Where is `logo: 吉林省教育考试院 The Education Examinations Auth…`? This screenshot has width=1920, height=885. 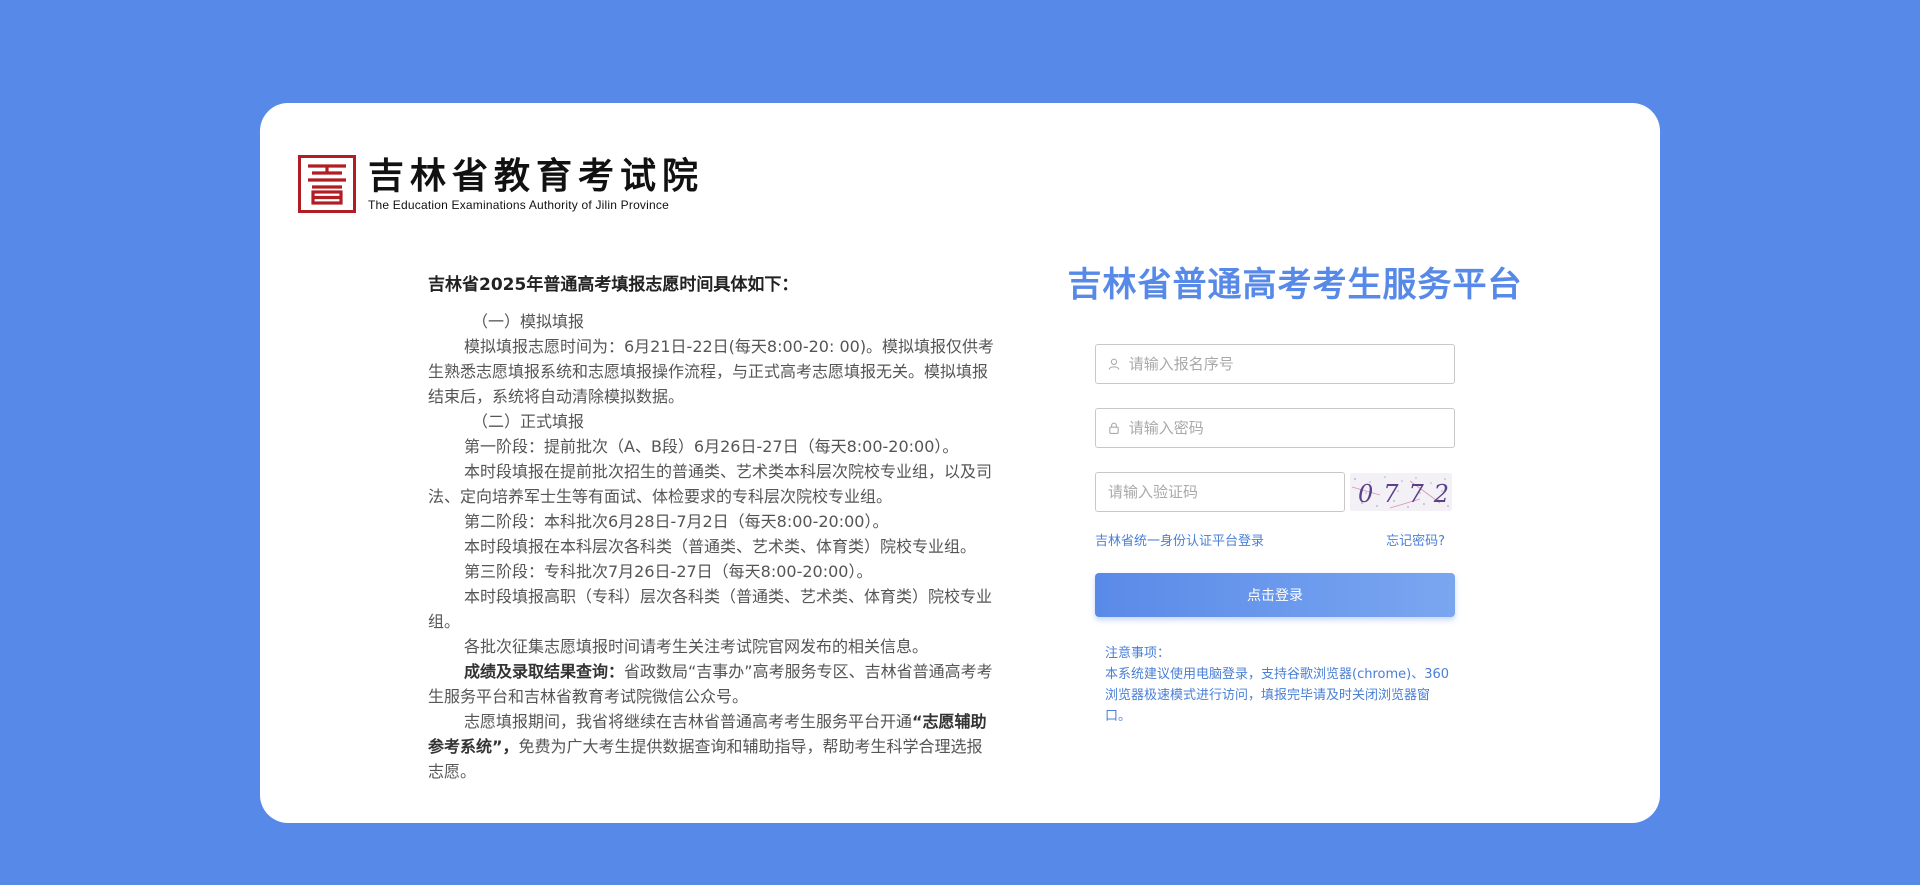 logo: 吉林省教育考试院 The Education Examinations Auth… is located at coordinates (501, 184).